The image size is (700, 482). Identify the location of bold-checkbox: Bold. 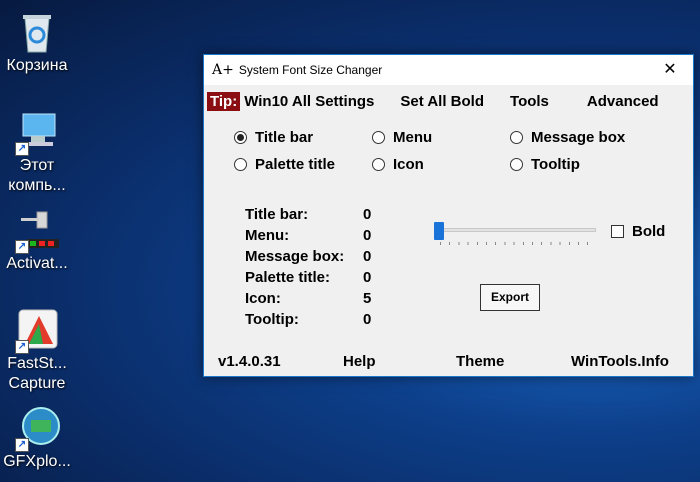
(638, 231).